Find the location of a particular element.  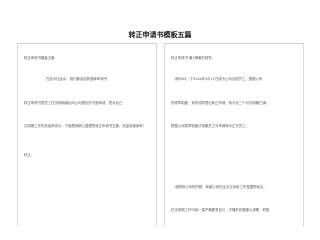

left-page-line: 试用期工作的总结和评价，下面是我精心整理的转正申请书五篇，欢迎阅读参考！ is located at coordinates (85, 126).